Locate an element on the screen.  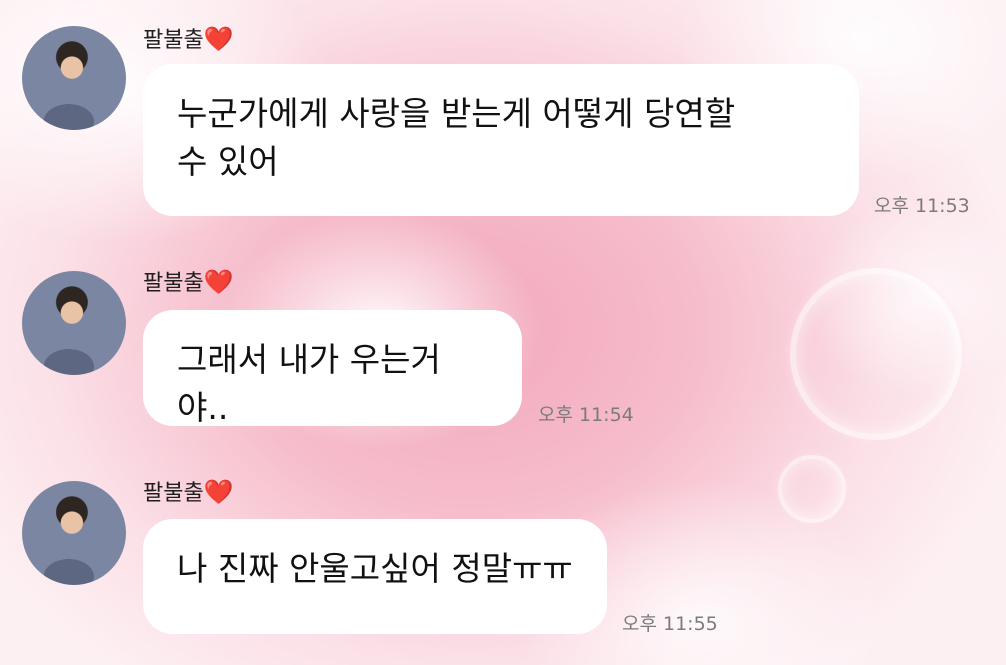
background-bubble-decoration-small is located at coordinates (812, 489).